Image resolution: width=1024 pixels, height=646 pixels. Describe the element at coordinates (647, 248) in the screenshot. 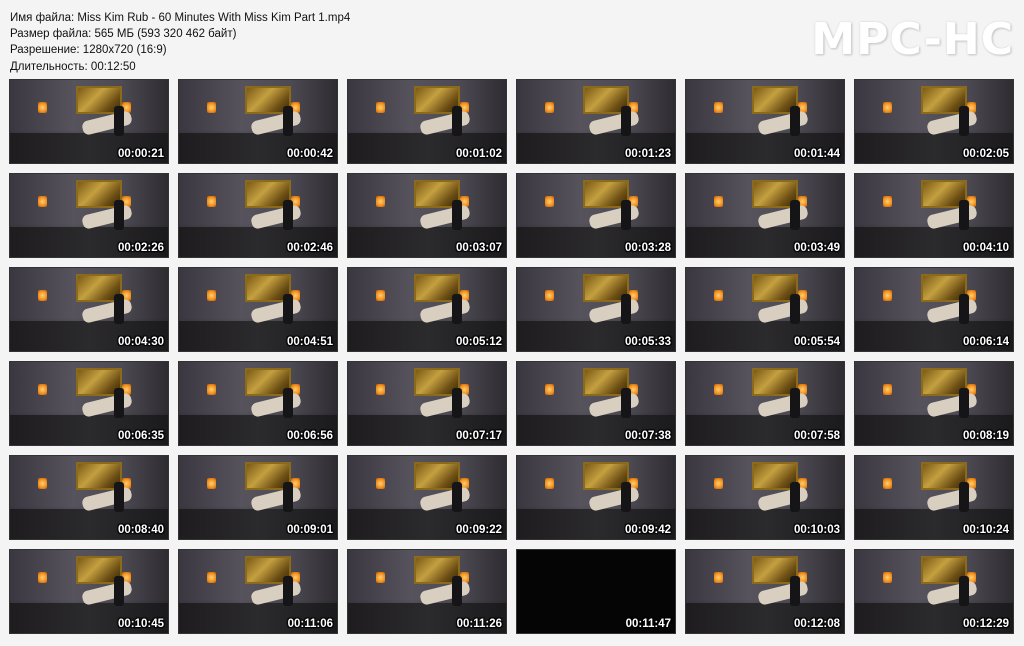

I see `thumbnail-timestamp: 00:03:28` at that location.